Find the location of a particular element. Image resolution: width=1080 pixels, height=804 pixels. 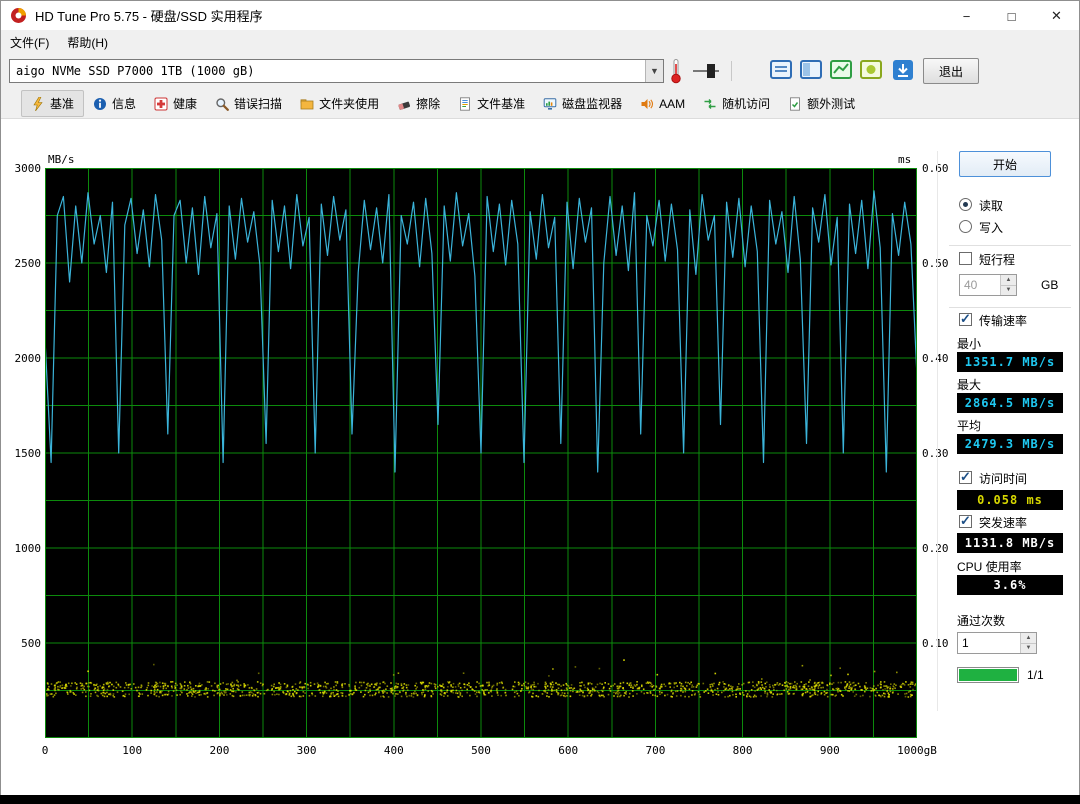

pass-count-label: 通过次数 is located at coordinates (981, 621).